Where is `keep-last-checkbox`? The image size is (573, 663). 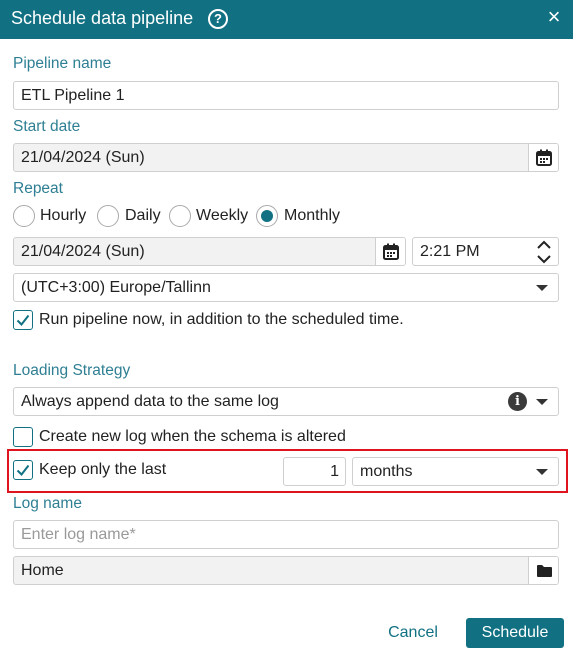
keep-last-checkbox is located at coordinates (23, 470).